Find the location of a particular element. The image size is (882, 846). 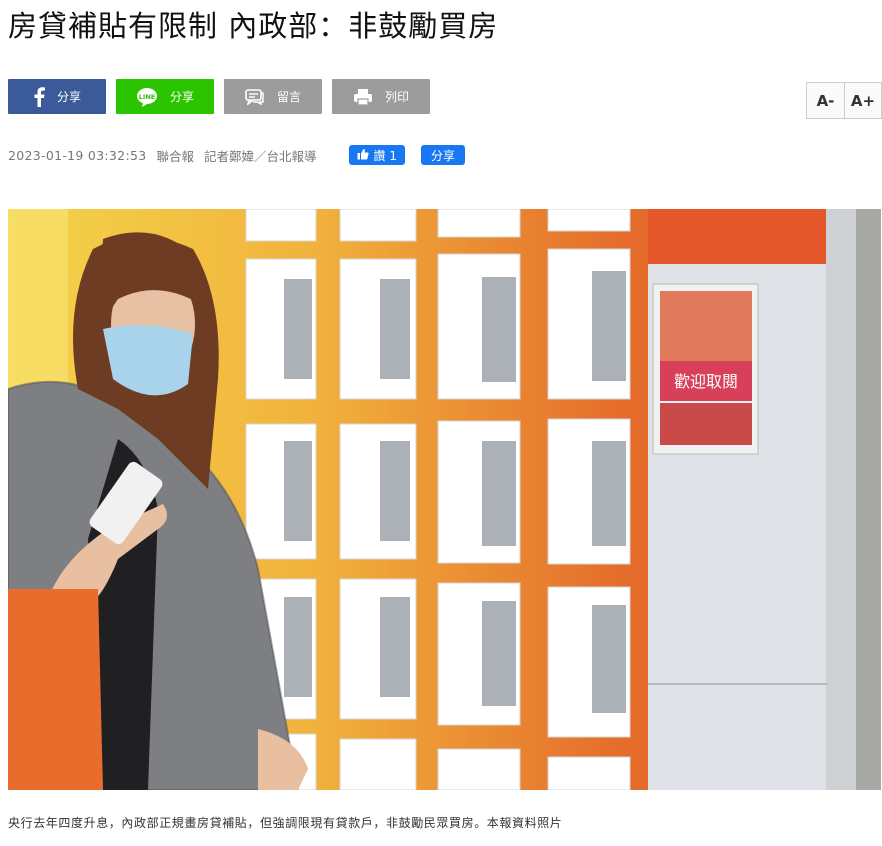

facebook-icon is located at coordinates (39, 96).